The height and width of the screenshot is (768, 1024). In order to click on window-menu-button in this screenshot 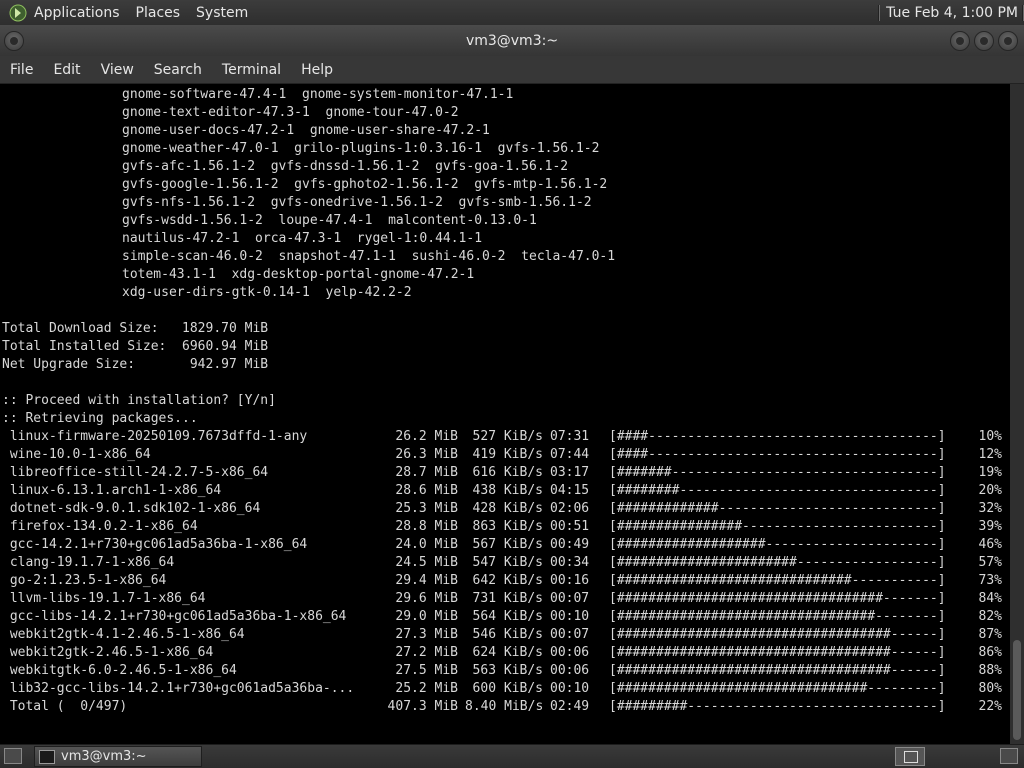, I will do `click(14, 41)`.